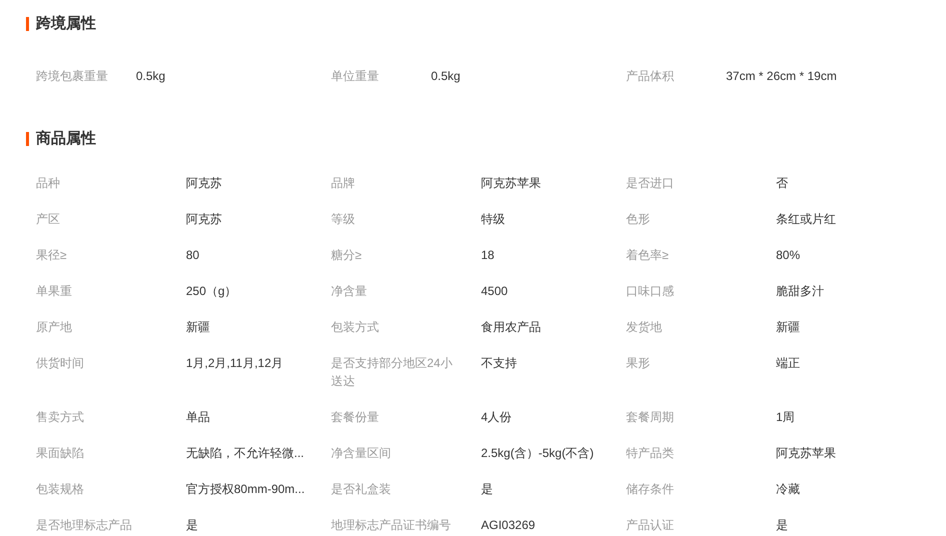 This screenshot has width=946, height=536. I want to click on attribute-label: 包装规格, so click(60, 489).